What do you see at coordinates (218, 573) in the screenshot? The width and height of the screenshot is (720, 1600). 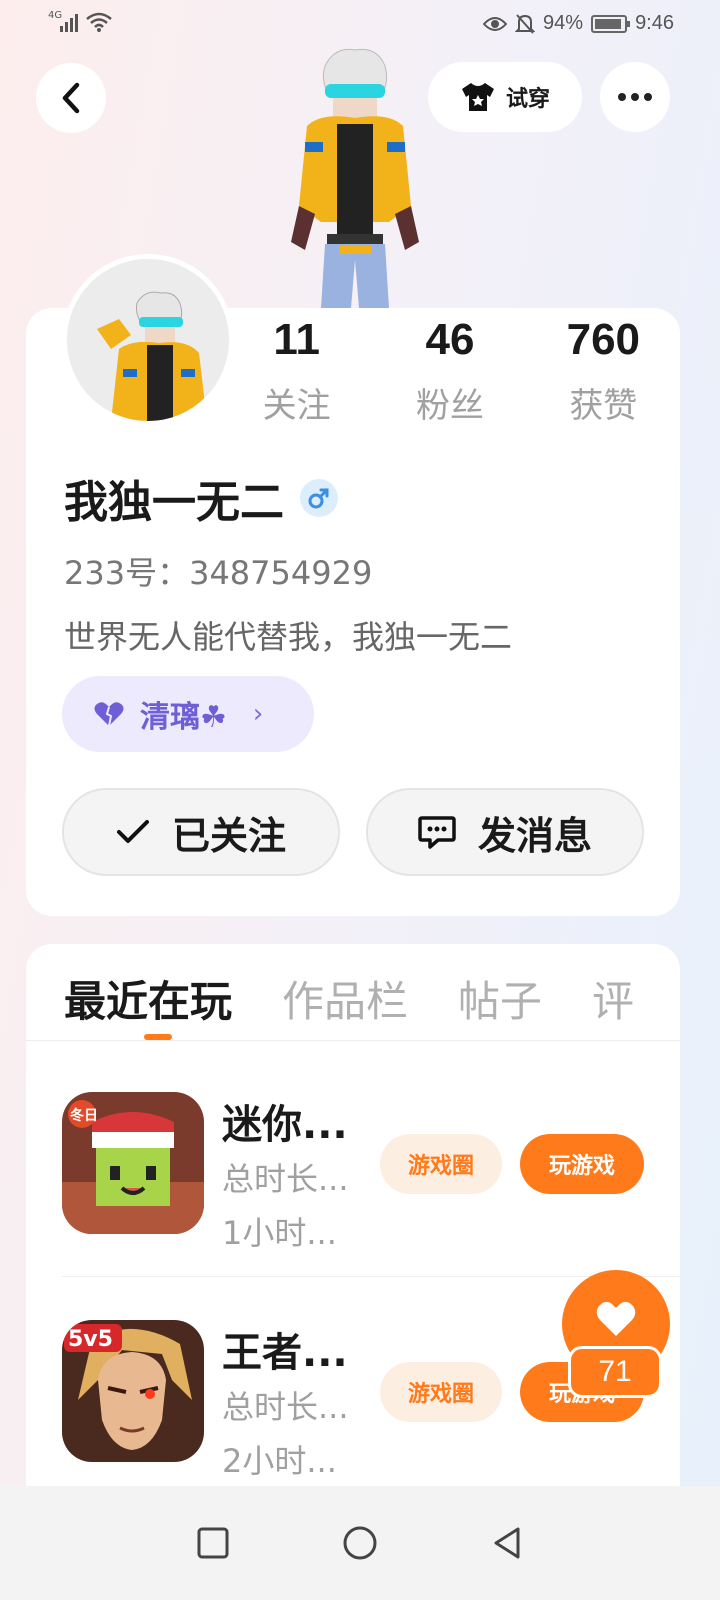 I see `user-id: 233号：348754929` at bounding box center [218, 573].